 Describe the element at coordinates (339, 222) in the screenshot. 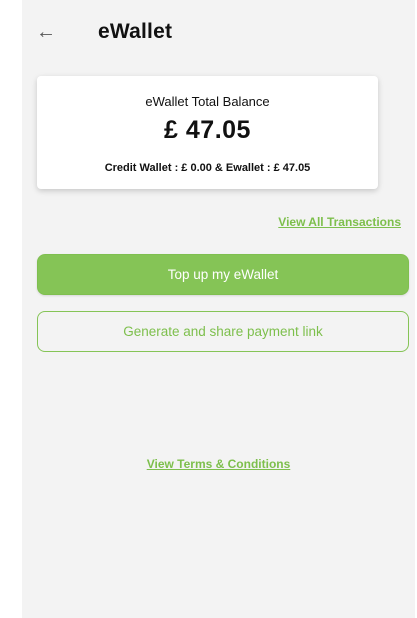

I see `view-all-transactions-link: View All Transactions` at that location.